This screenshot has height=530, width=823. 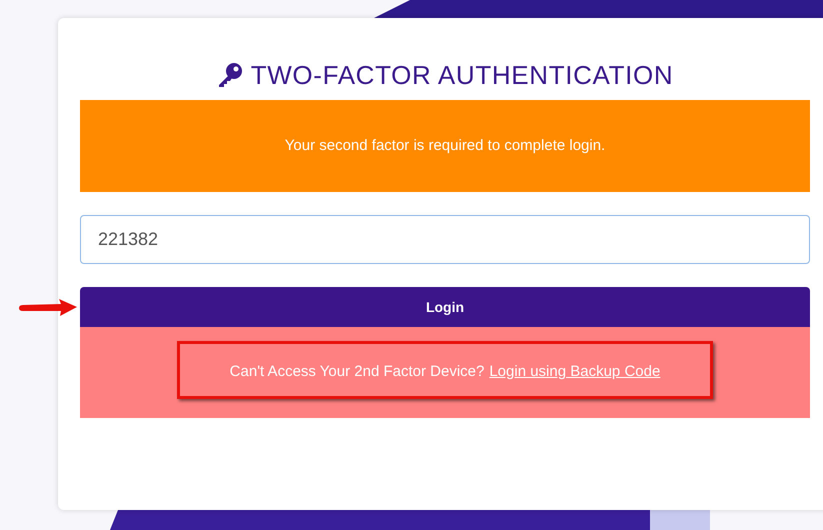 I want to click on key-icon, so click(x=229, y=75).